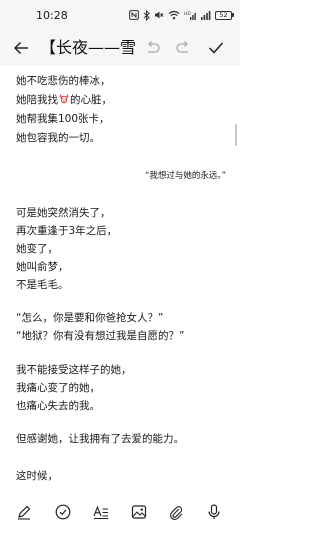 This screenshot has width=320, height=533. Describe the element at coordinates (74, 370) in the screenshot. I see `note-line: 我不能接受这样子的她，` at that location.